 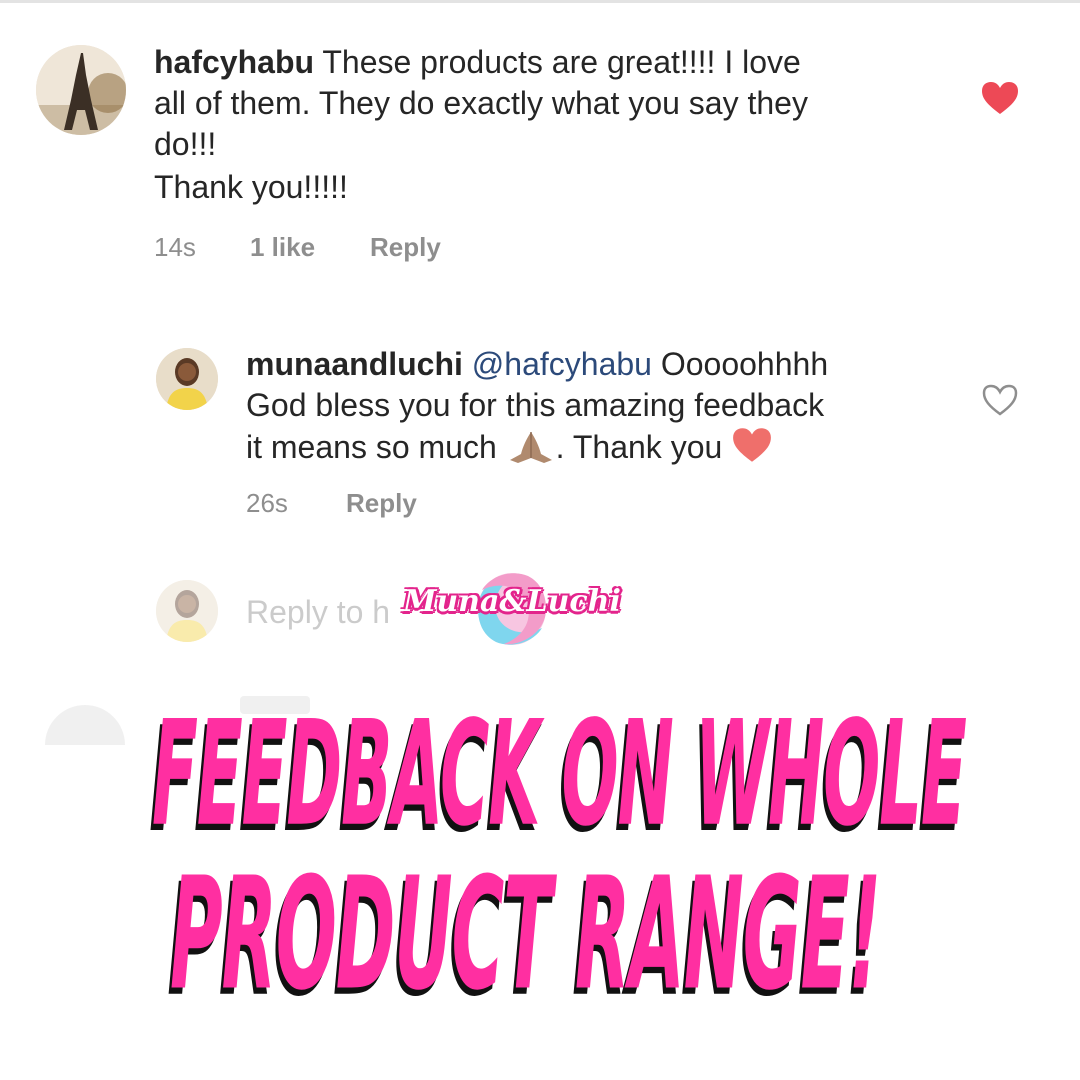 I want to click on reply-line: God bless you for this amazing feedback, so click(x=535, y=405).